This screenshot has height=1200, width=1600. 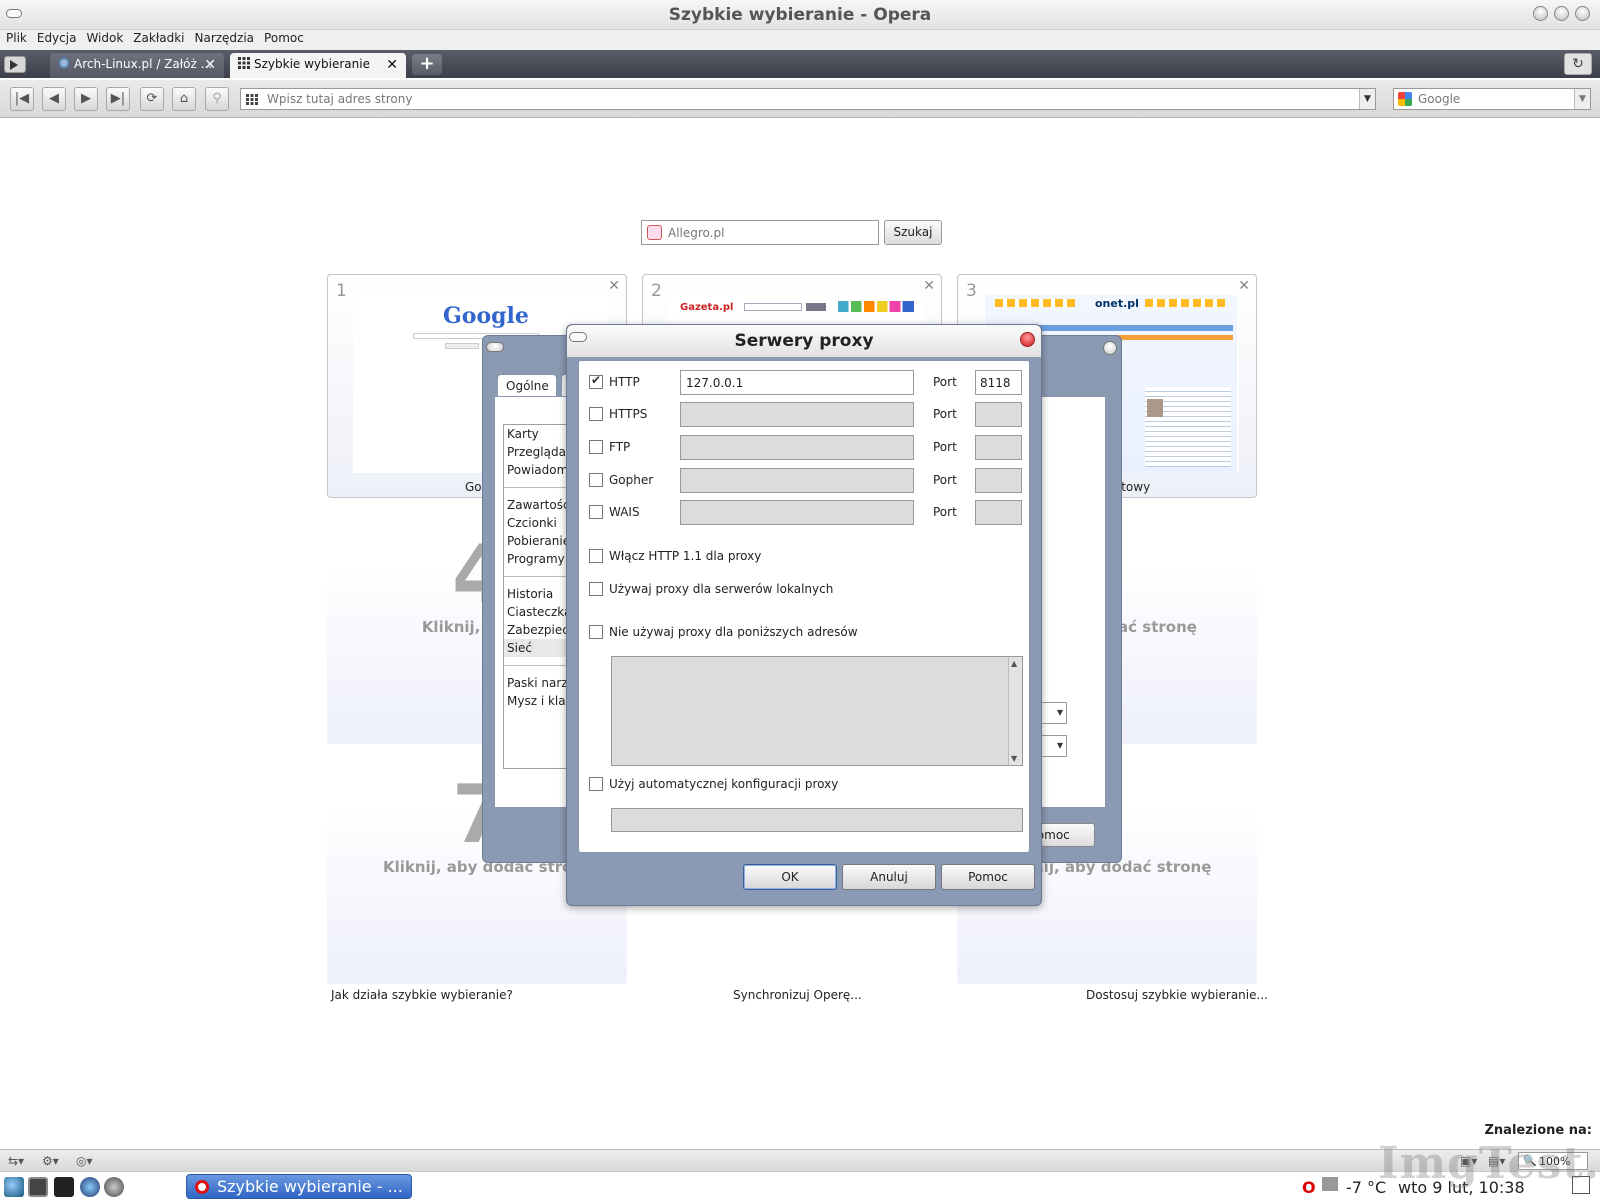 I want to click on opera-tray-icon: O, so click(x=1309, y=1187).